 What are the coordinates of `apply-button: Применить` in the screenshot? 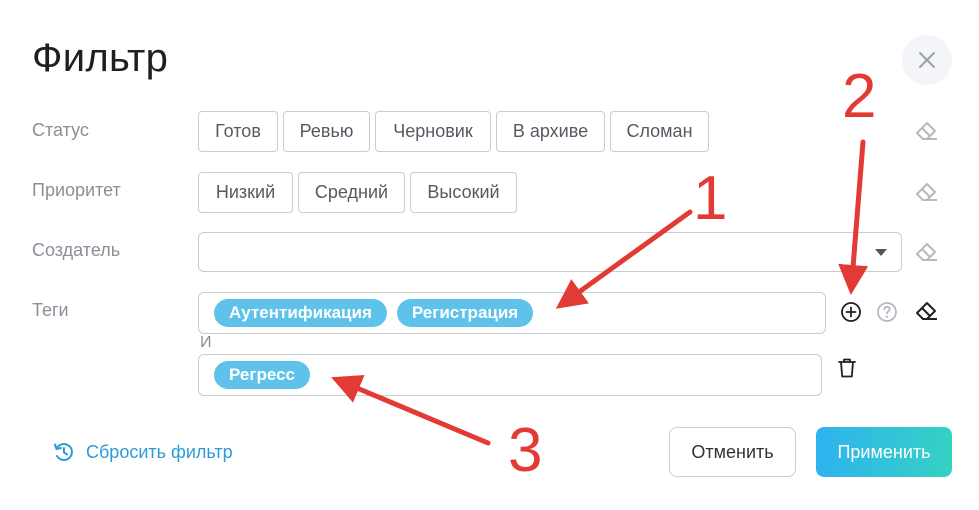 It's located at (884, 452).